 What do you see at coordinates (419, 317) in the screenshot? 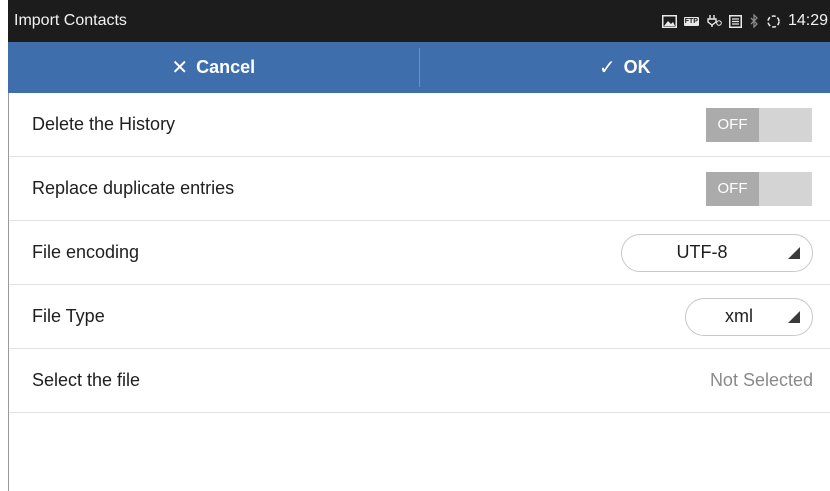
I see `setting-row-file-type: File Type xml` at bounding box center [419, 317].